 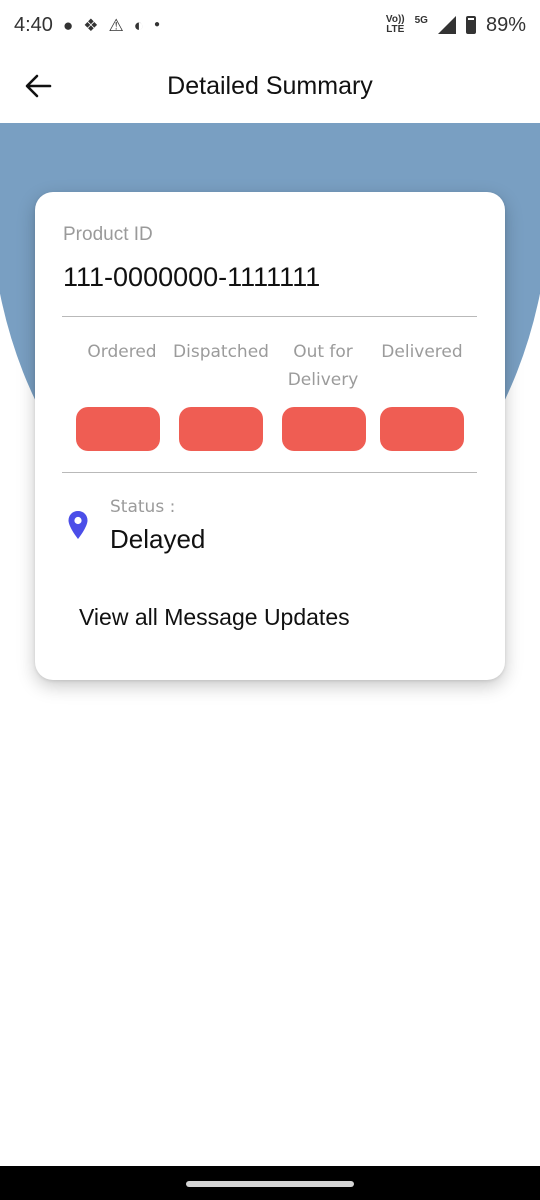 What do you see at coordinates (68, 25) in the screenshot?
I see `chat-bubble-icon: ●` at bounding box center [68, 25].